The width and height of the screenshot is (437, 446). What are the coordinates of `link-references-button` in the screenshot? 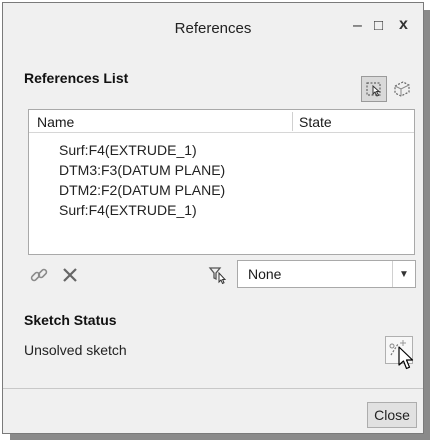 It's located at (39, 275).